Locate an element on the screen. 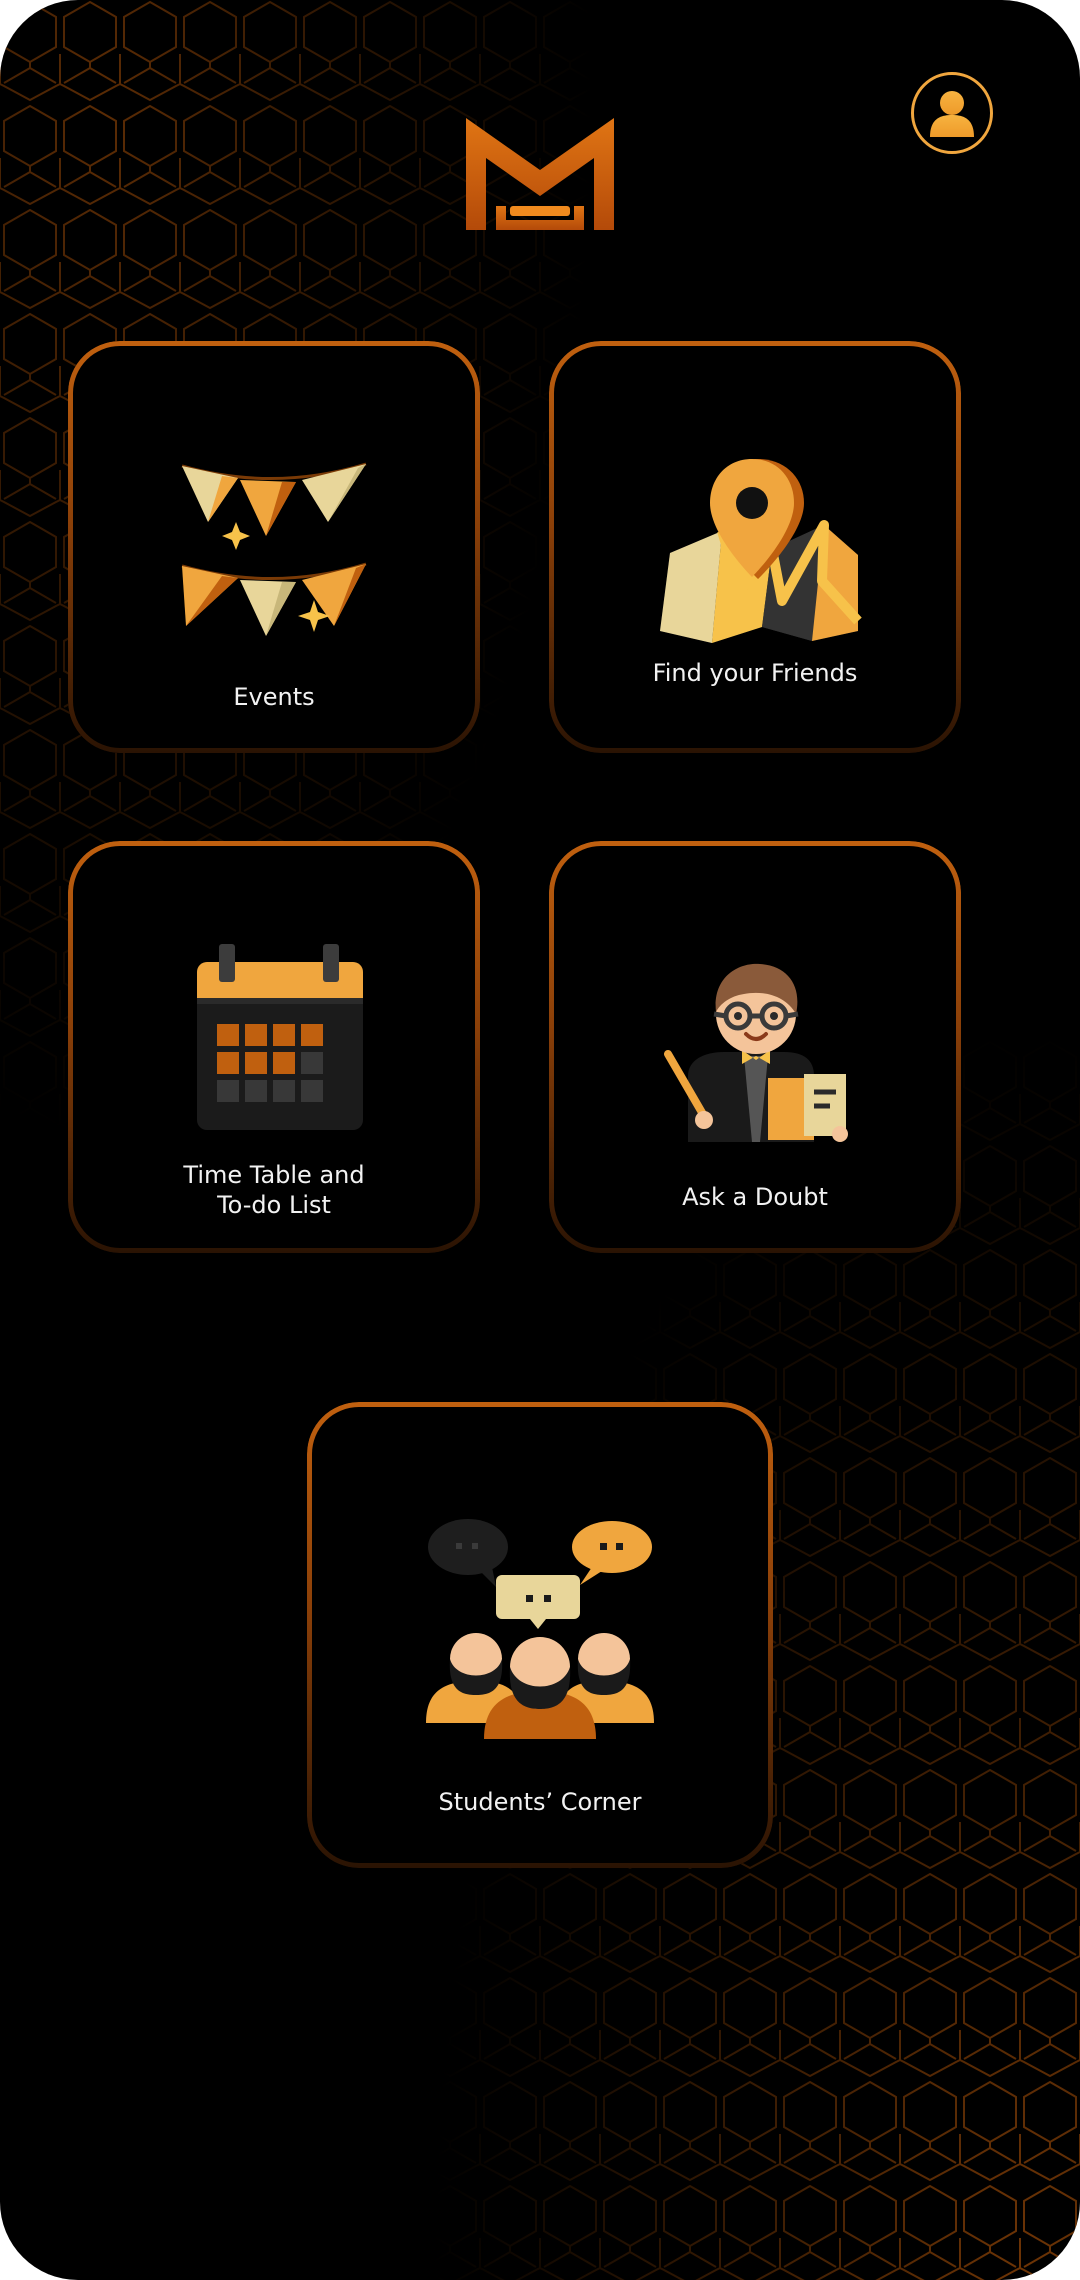  map-pin-icon is located at coordinates (761, 551).